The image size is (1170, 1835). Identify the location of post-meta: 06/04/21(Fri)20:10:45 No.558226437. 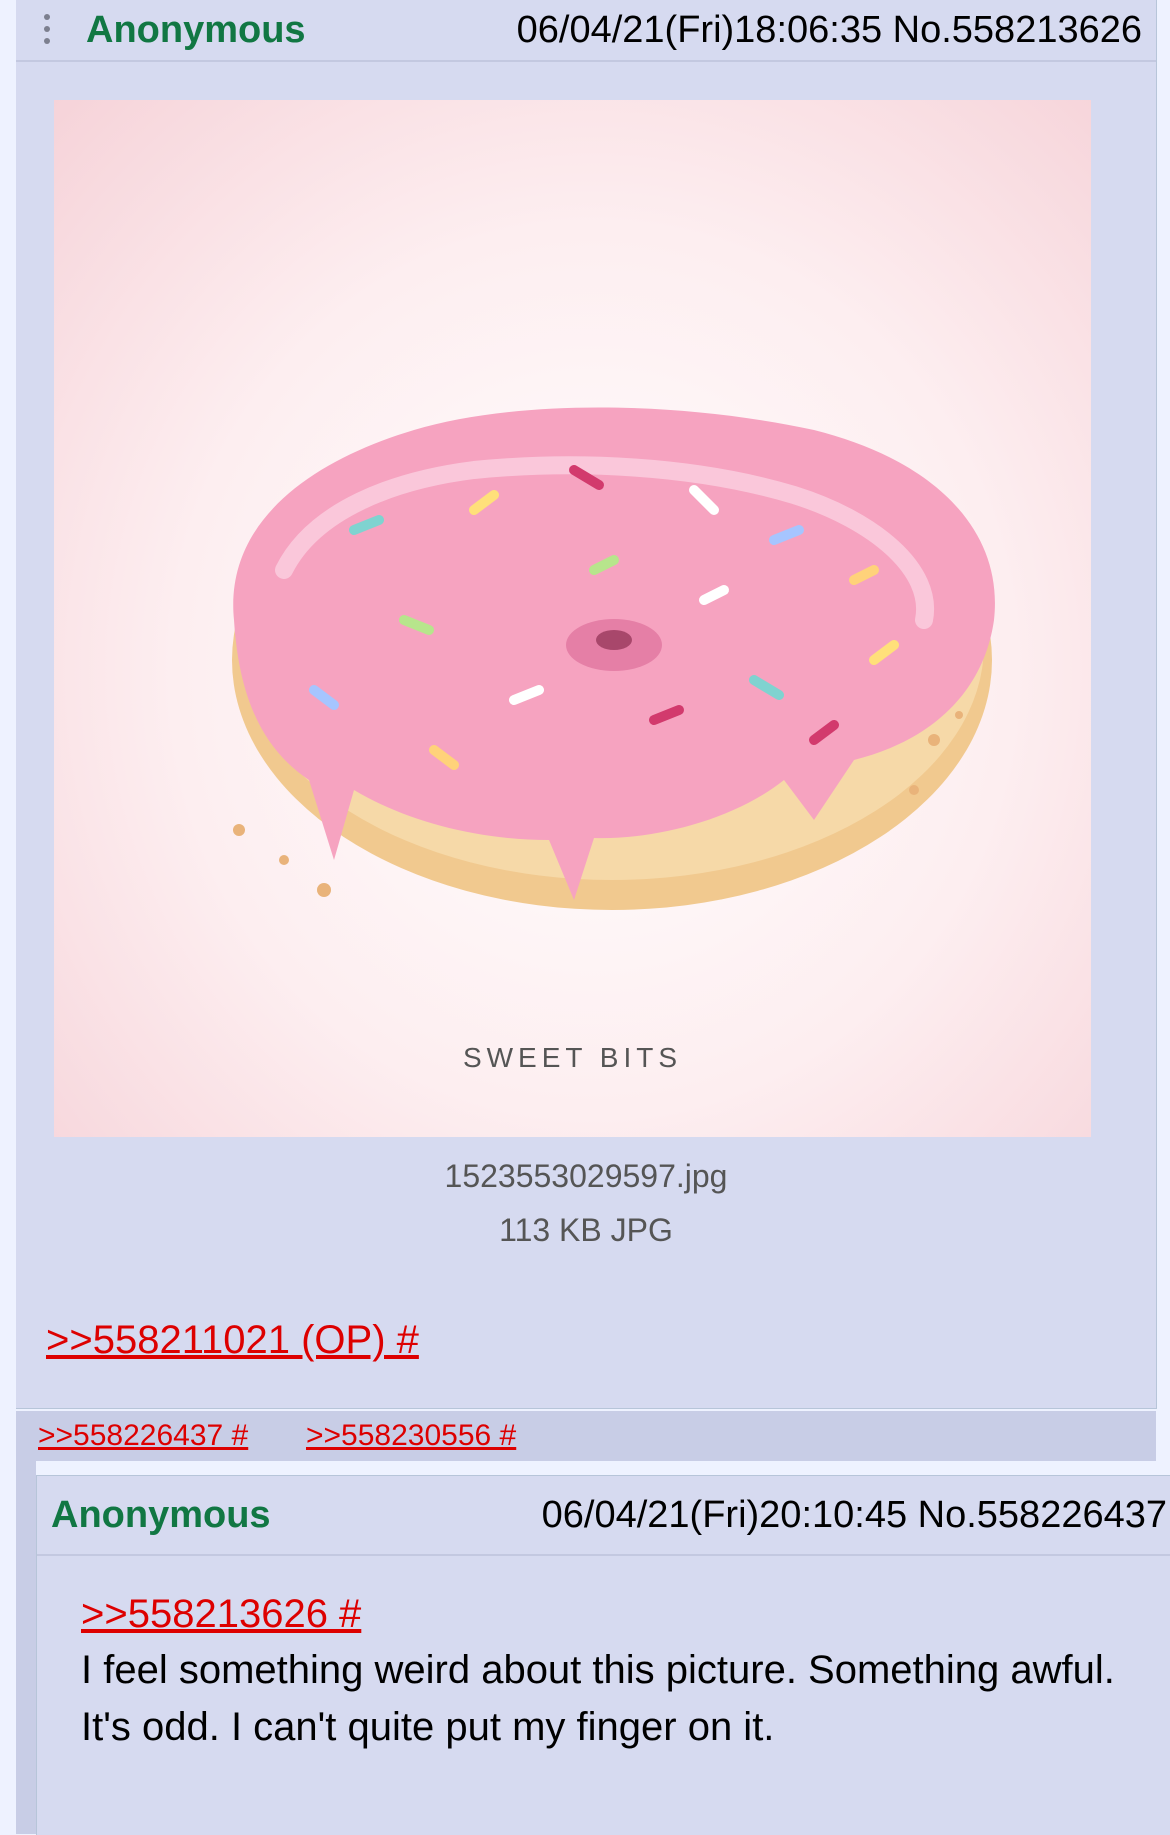
(854, 1515).